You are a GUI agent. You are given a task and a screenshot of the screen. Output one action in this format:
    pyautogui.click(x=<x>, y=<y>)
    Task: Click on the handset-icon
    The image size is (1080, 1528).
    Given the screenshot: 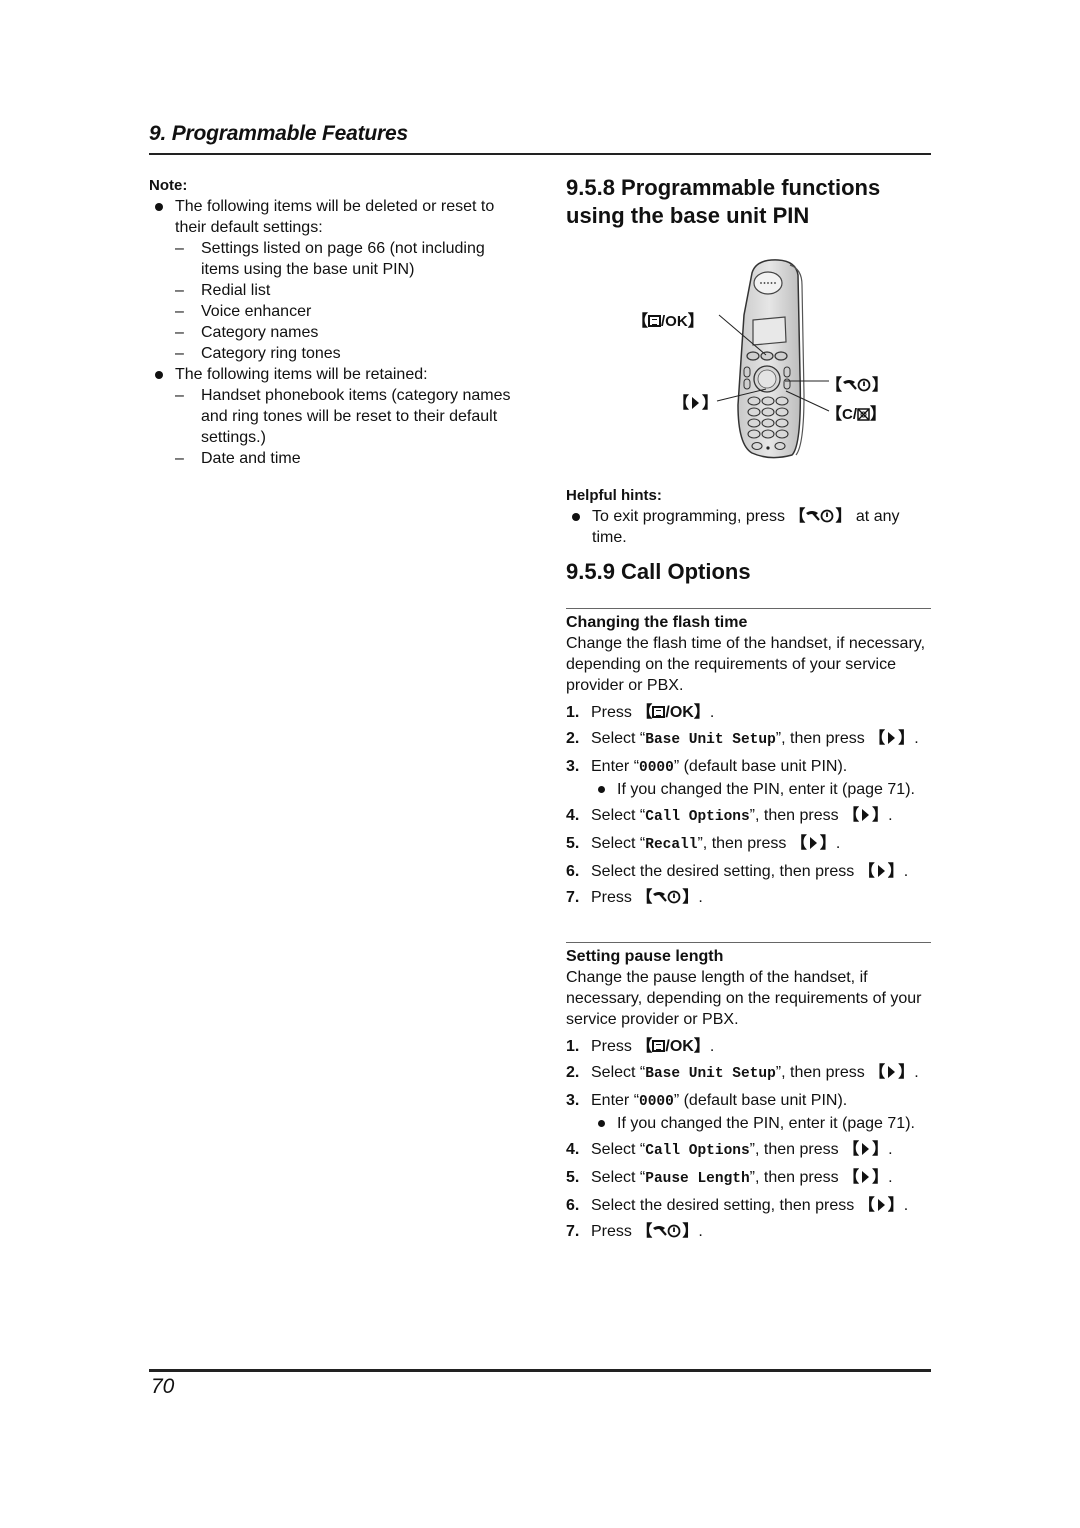 What is the action you would take?
    pyautogui.click(x=773, y=359)
    